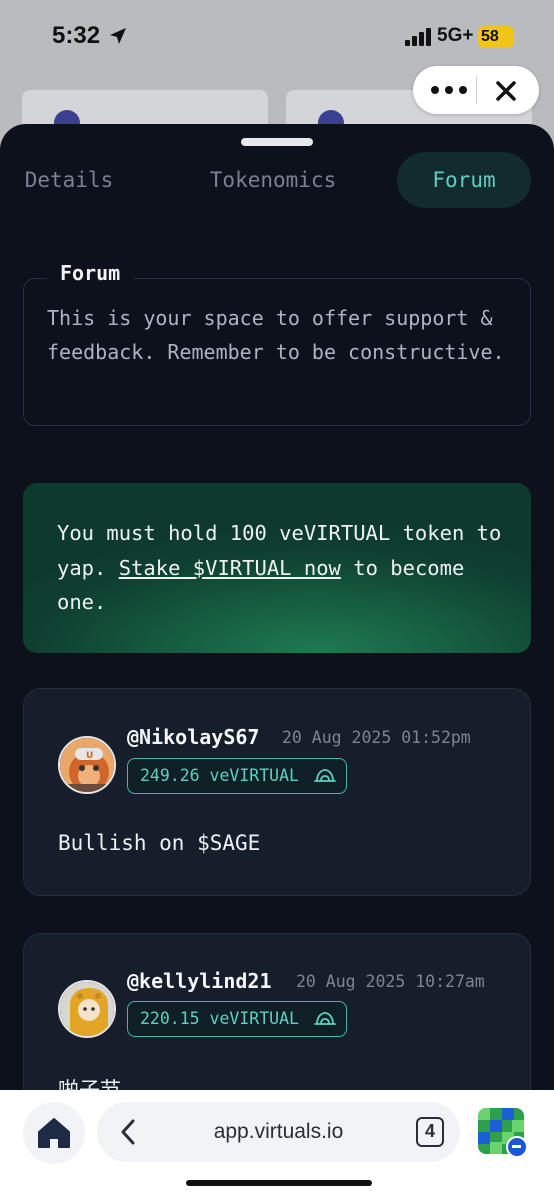  I want to click on tab-bar: Details Tokenomics Forum, so click(277, 181).